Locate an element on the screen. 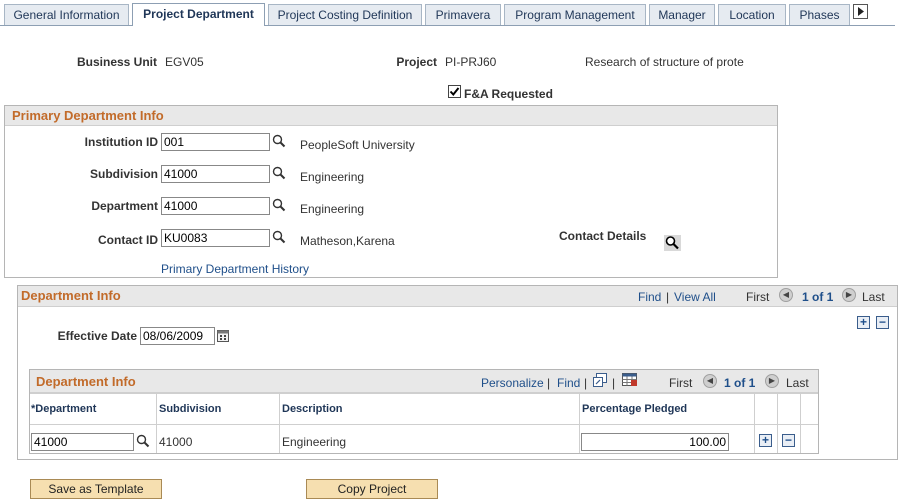 The image size is (903, 504). column-header-percentage: Percentage Pledged is located at coordinates (635, 409).